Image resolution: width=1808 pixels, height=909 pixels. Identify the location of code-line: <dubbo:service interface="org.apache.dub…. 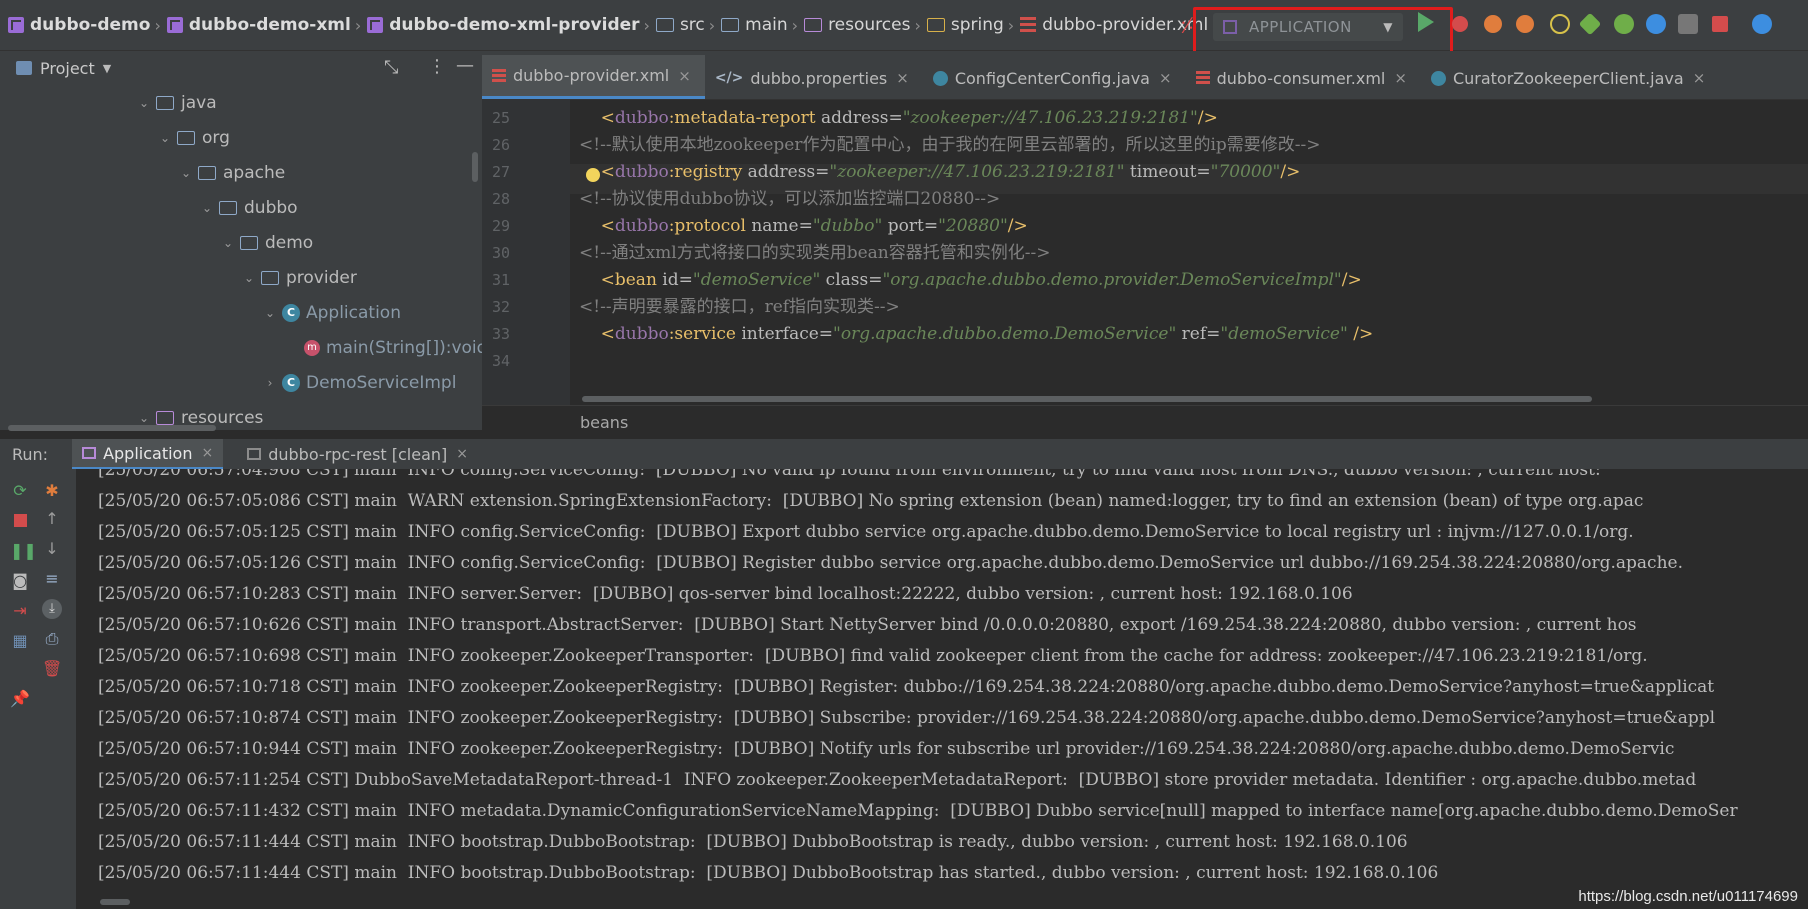
(1193, 334).